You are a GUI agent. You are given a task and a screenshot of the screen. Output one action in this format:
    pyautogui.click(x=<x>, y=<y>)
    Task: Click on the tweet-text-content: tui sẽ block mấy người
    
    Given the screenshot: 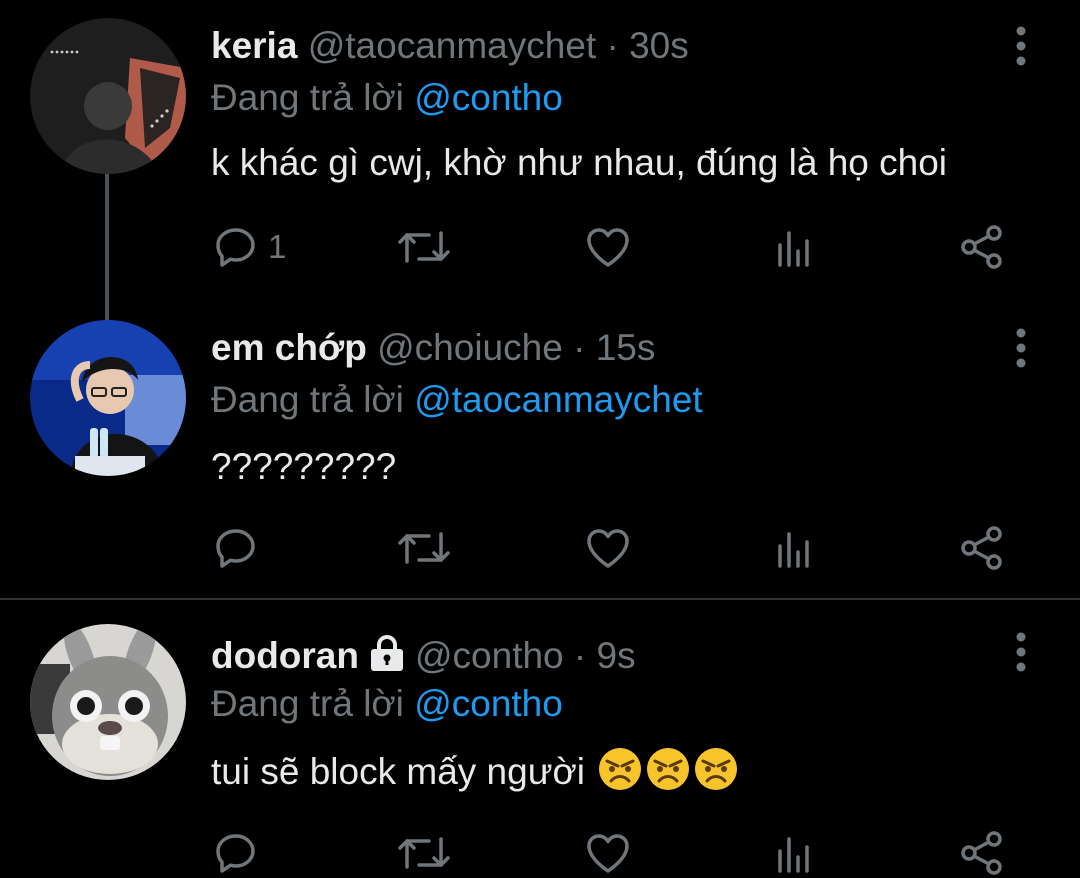 What is the action you would take?
    pyautogui.click(x=398, y=771)
    